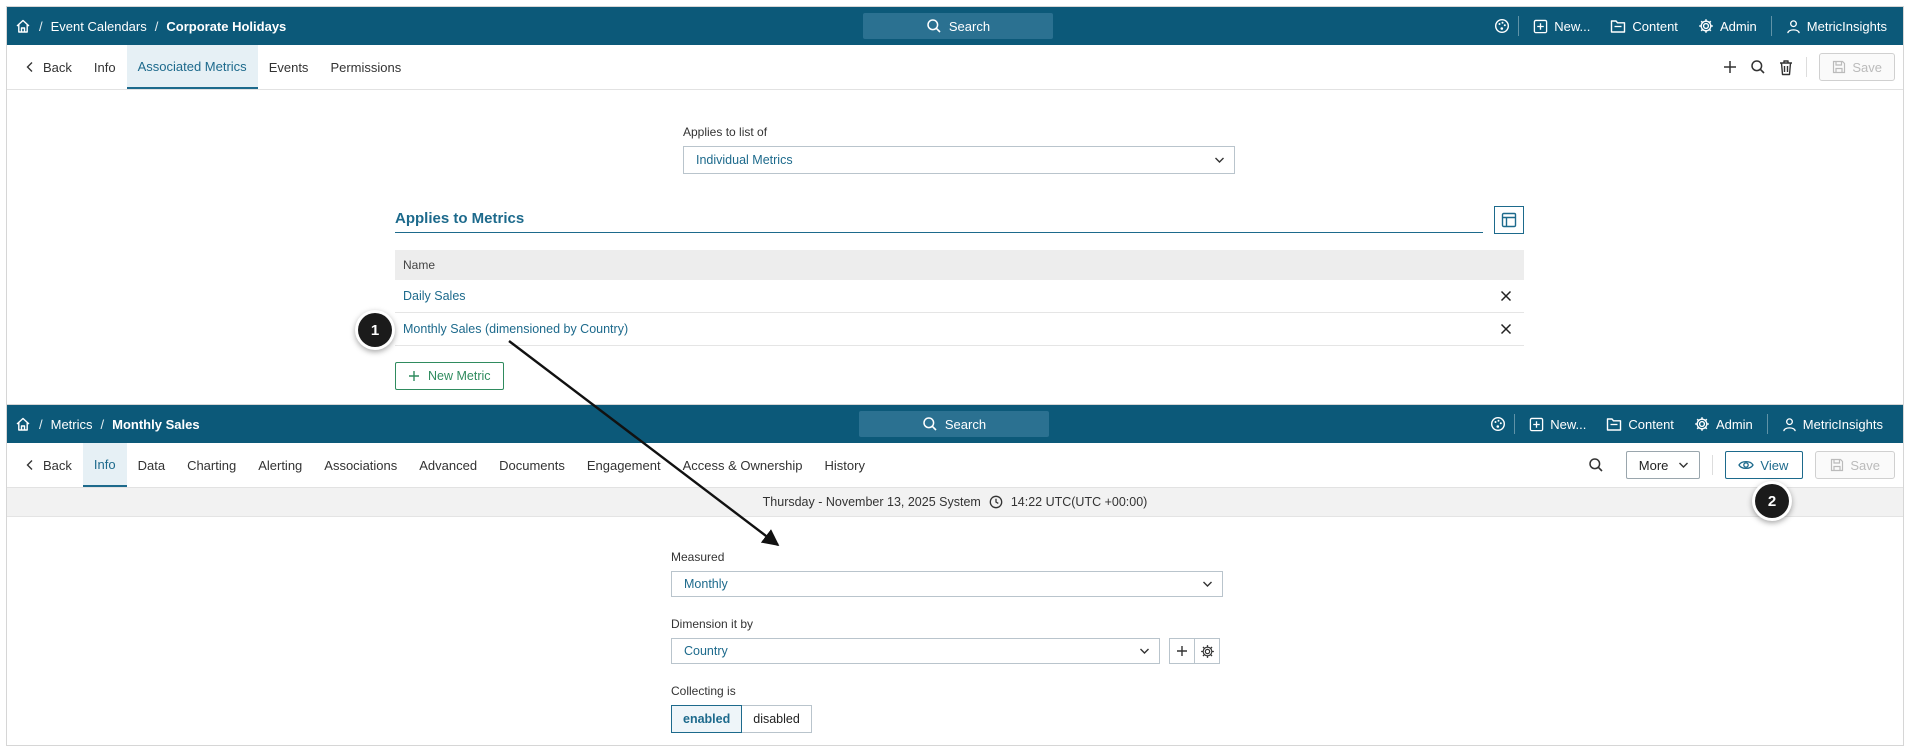  Describe the element at coordinates (624, 465) in the screenshot. I see `tab-engagement: Engagement` at that location.